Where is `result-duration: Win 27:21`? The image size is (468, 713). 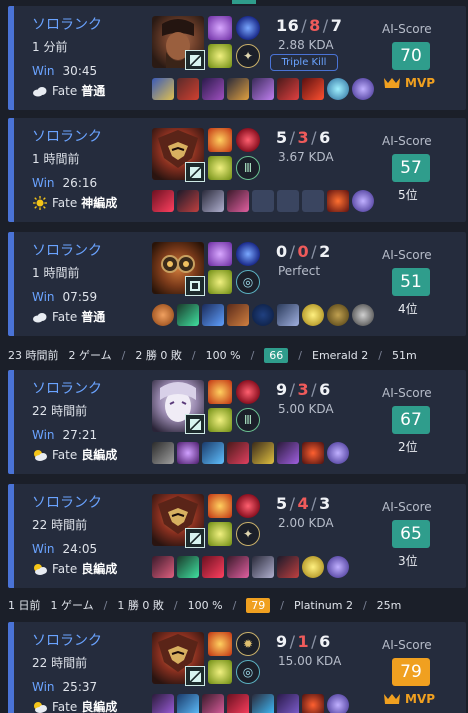 result-duration: Win 27:21 is located at coordinates (65, 435).